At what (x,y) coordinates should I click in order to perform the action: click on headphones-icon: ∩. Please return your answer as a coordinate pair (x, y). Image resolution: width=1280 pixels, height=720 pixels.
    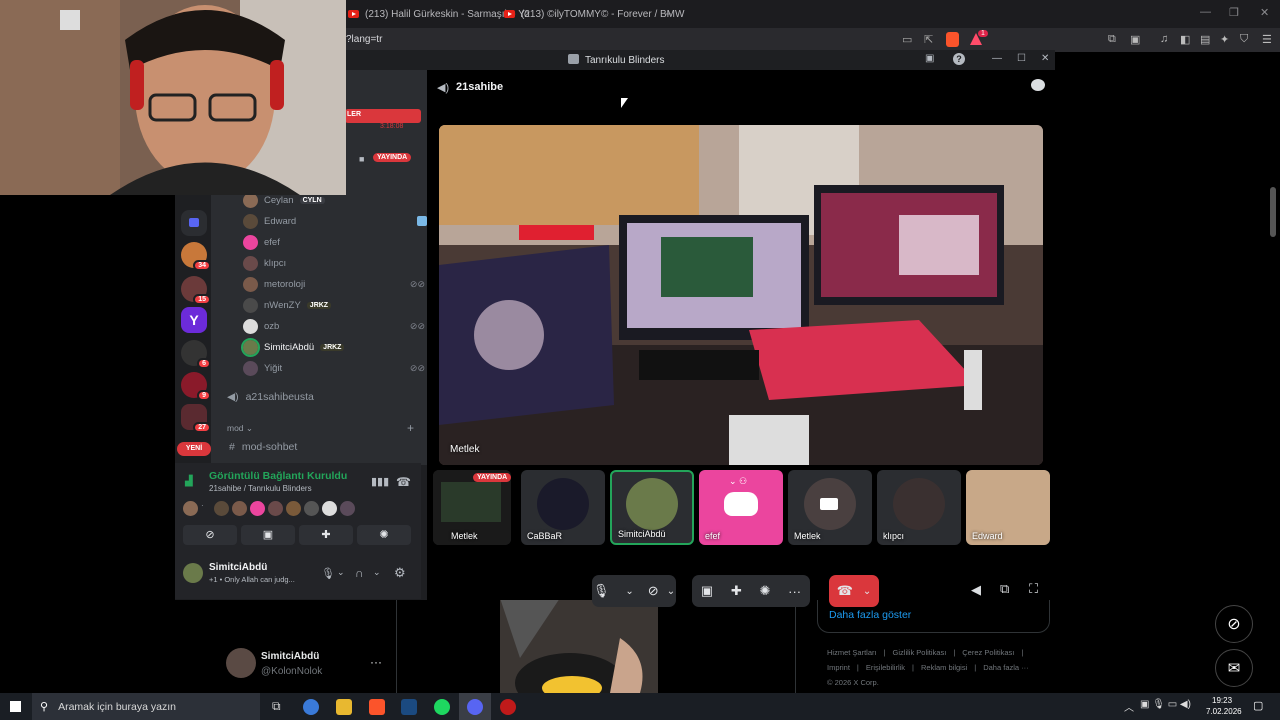
    Looking at the image, I should click on (359, 573).